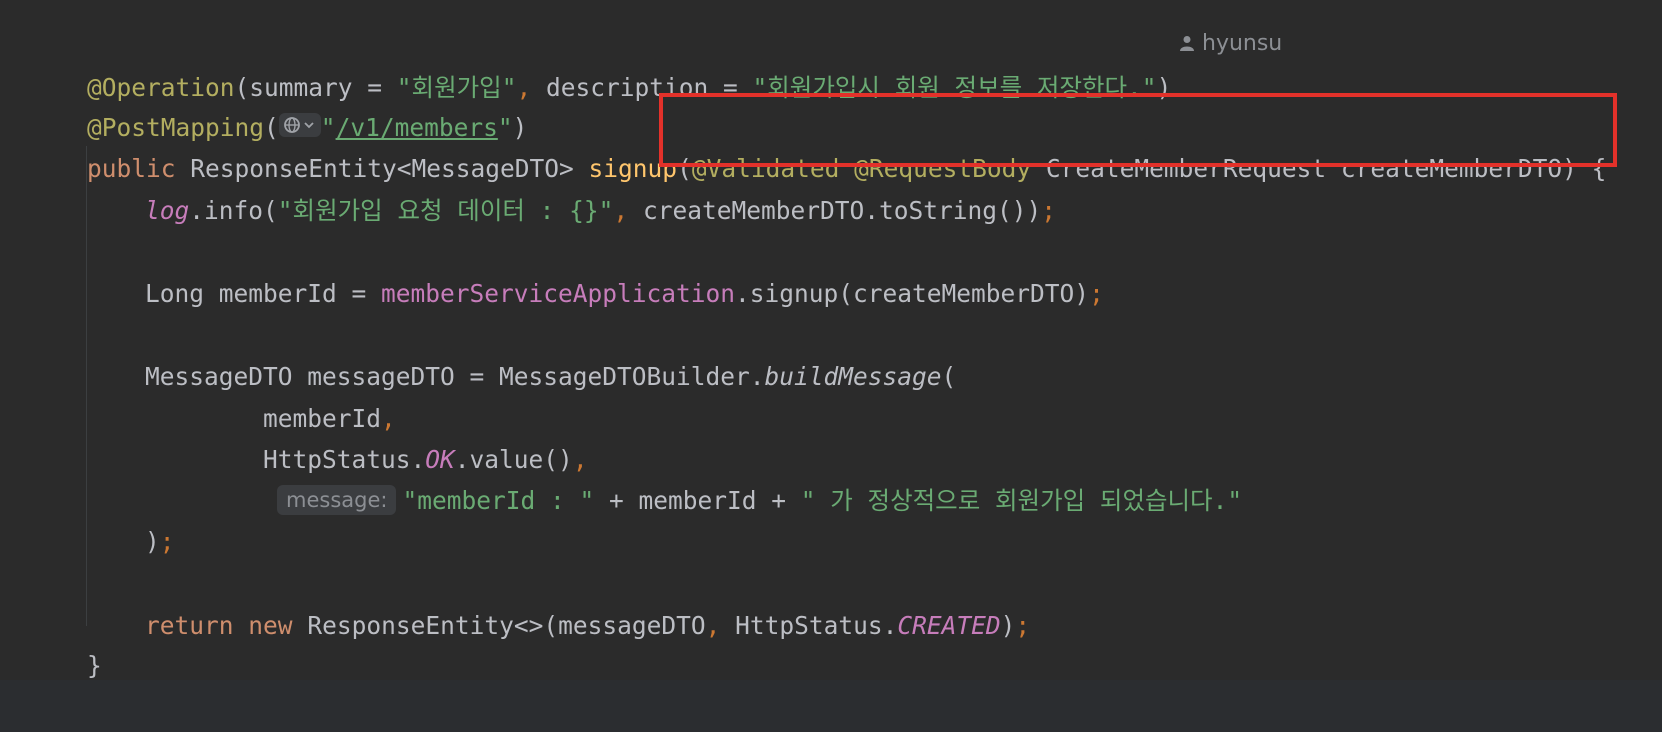  I want to click on code-line-10: HttpStatus.OK.value(),, so click(396, 434).